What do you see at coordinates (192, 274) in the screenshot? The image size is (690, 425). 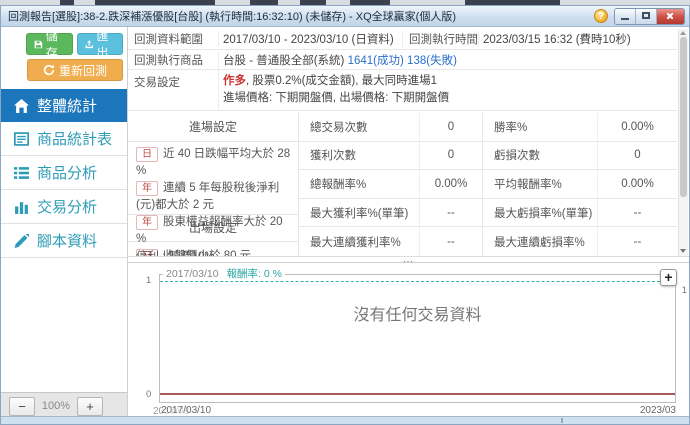 I see `crosshair-date: 2017/03/10` at bounding box center [192, 274].